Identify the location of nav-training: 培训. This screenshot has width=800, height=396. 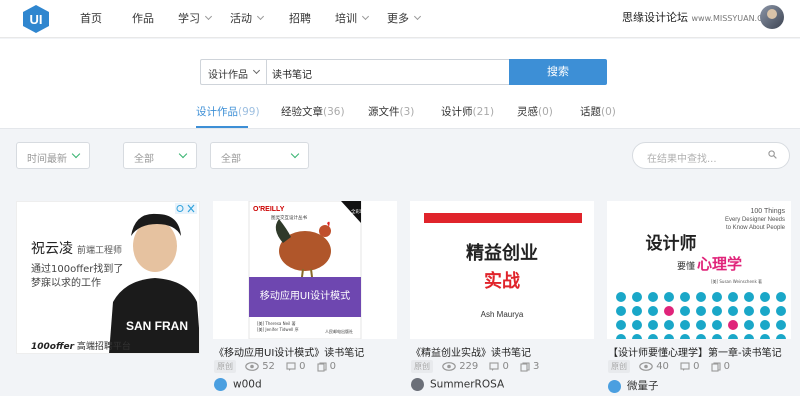
(352, 18).